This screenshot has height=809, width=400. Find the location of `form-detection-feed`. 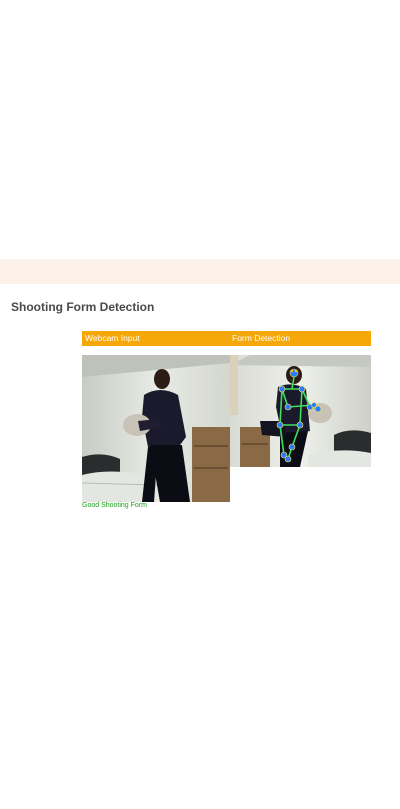

form-detection-feed is located at coordinates (300, 411).